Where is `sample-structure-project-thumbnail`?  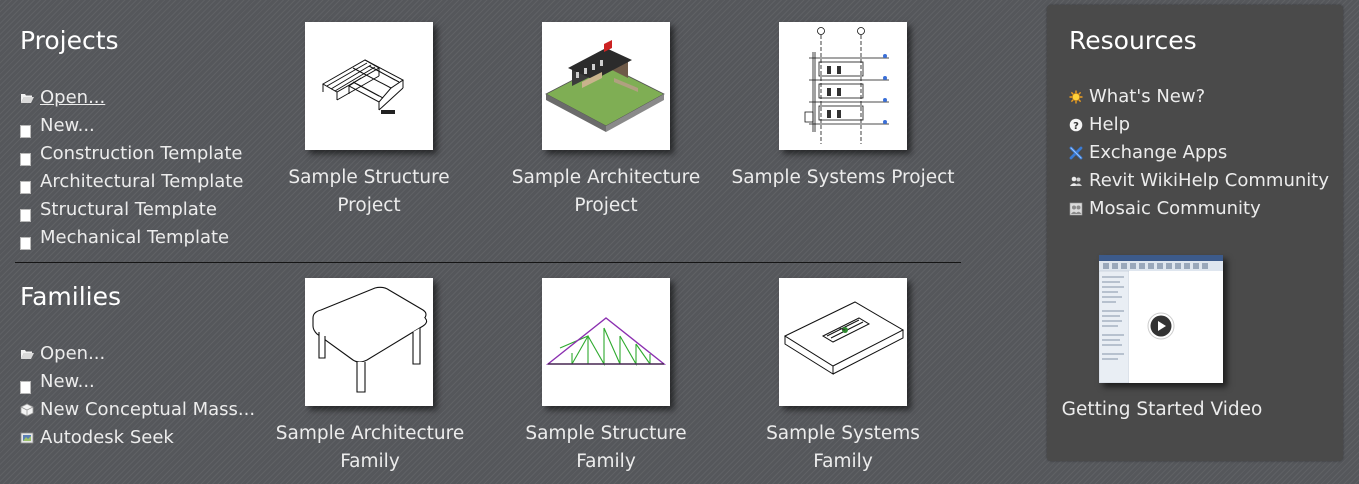 sample-structure-project-thumbnail is located at coordinates (369, 86).